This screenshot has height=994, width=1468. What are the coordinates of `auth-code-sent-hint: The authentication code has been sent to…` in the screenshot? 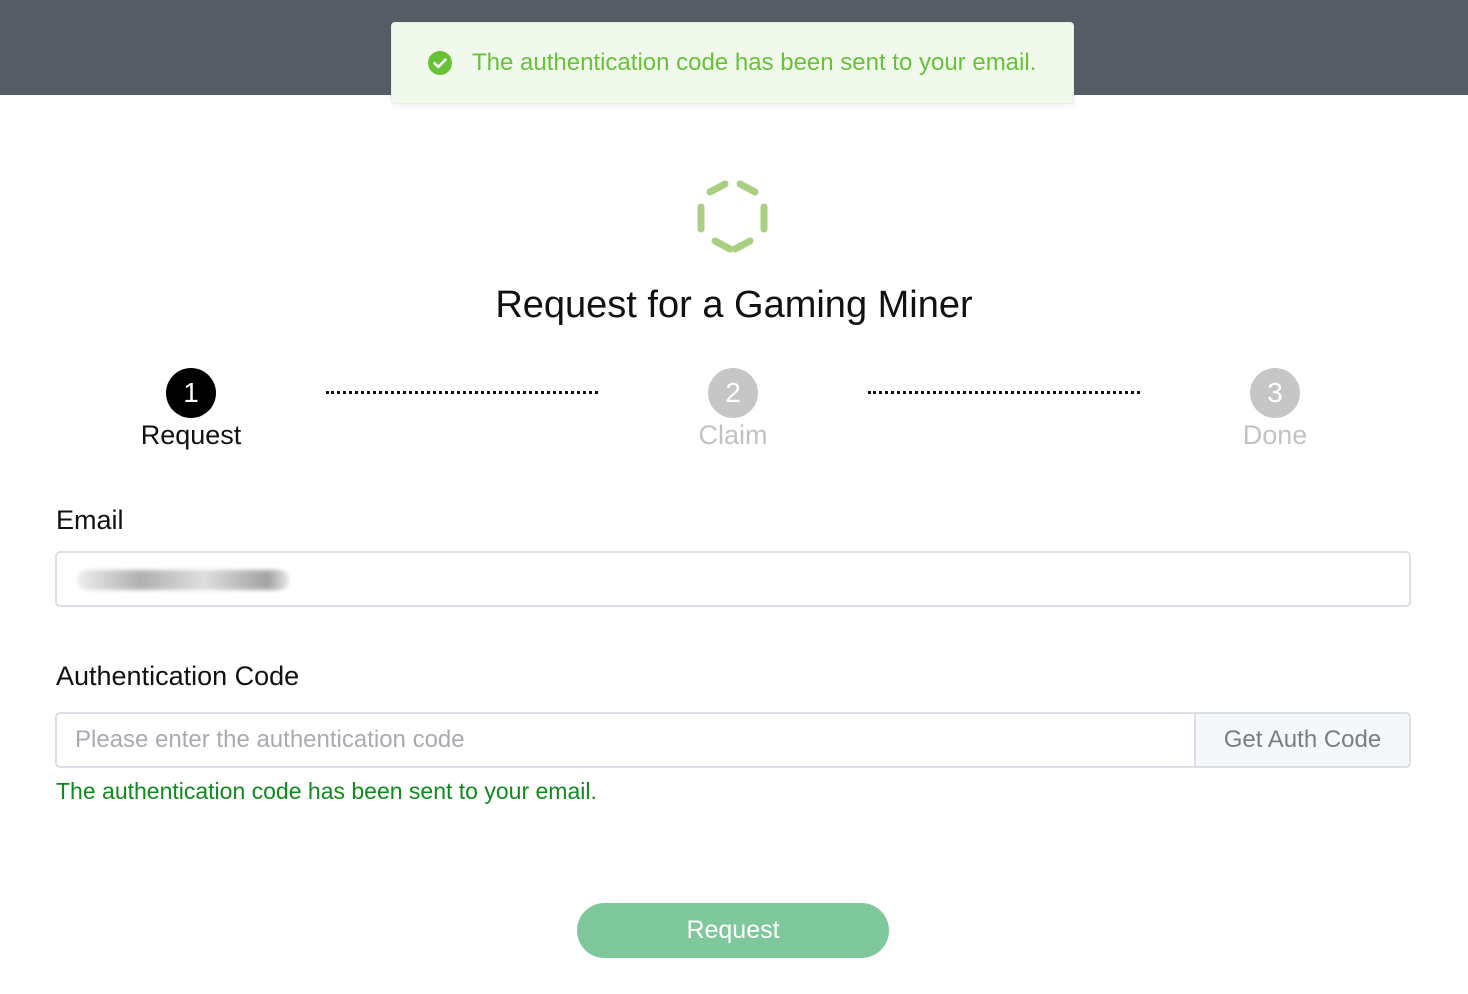 It's located at (326, 791).